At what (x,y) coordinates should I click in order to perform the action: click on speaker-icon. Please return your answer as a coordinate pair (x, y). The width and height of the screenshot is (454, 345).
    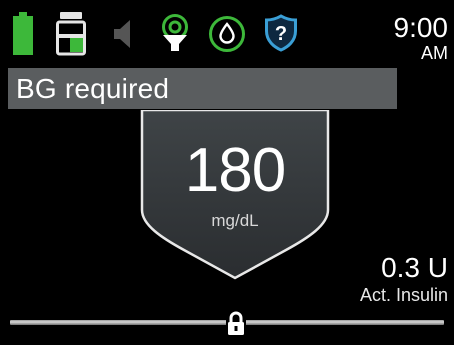
    Looking at the image, I should click on (123, 34).